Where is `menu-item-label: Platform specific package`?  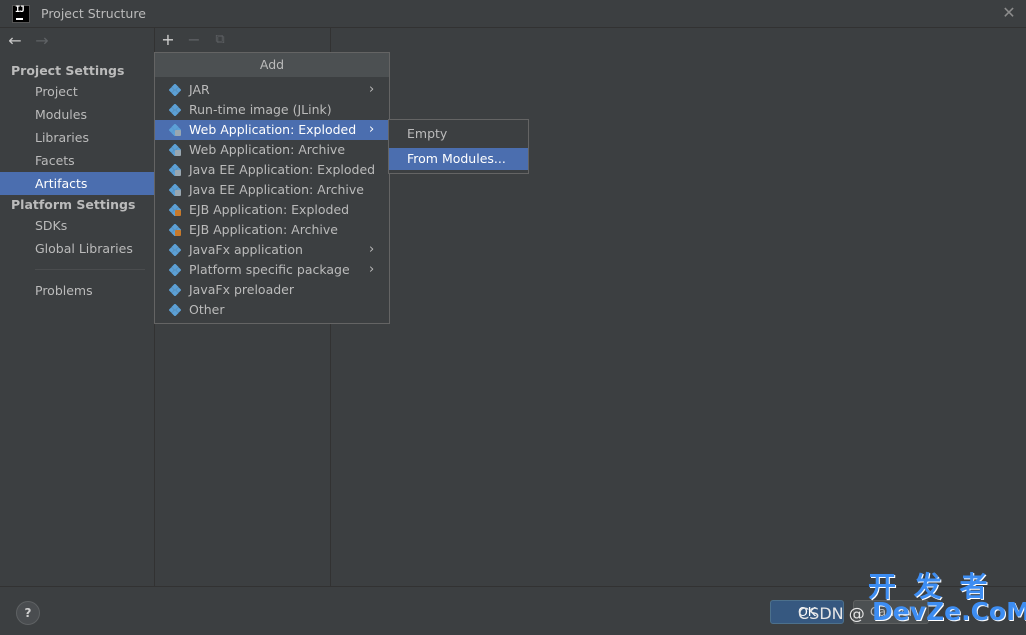 menu-item-label: Platform specific package is located at coordinates (269, 269).